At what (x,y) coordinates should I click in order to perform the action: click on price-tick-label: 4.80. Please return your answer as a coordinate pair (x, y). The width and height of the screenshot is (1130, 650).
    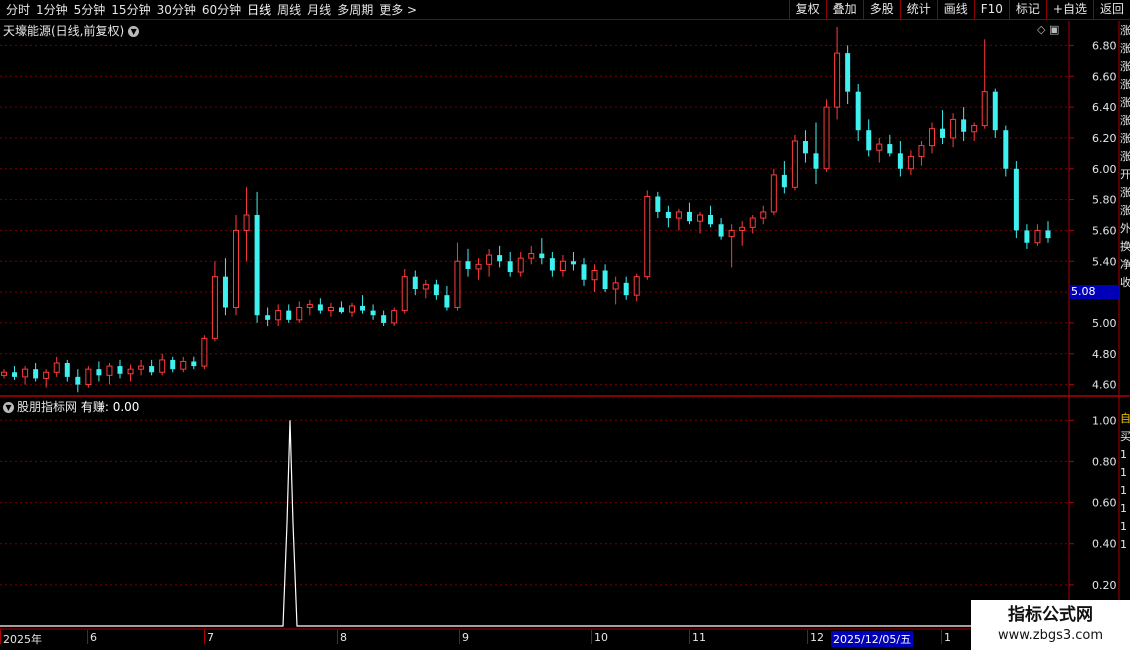
    Looking at the image, I should click on (1104, 354).